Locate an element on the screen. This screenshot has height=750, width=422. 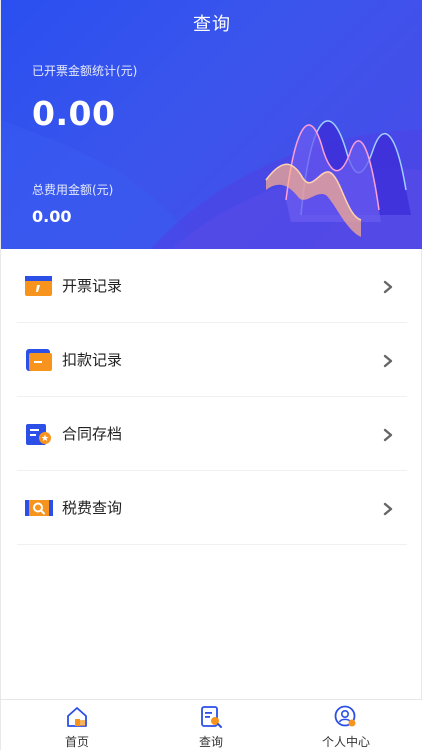
menu-item-deduction-records: 扣款记录 is located at coordinates (212, 360).